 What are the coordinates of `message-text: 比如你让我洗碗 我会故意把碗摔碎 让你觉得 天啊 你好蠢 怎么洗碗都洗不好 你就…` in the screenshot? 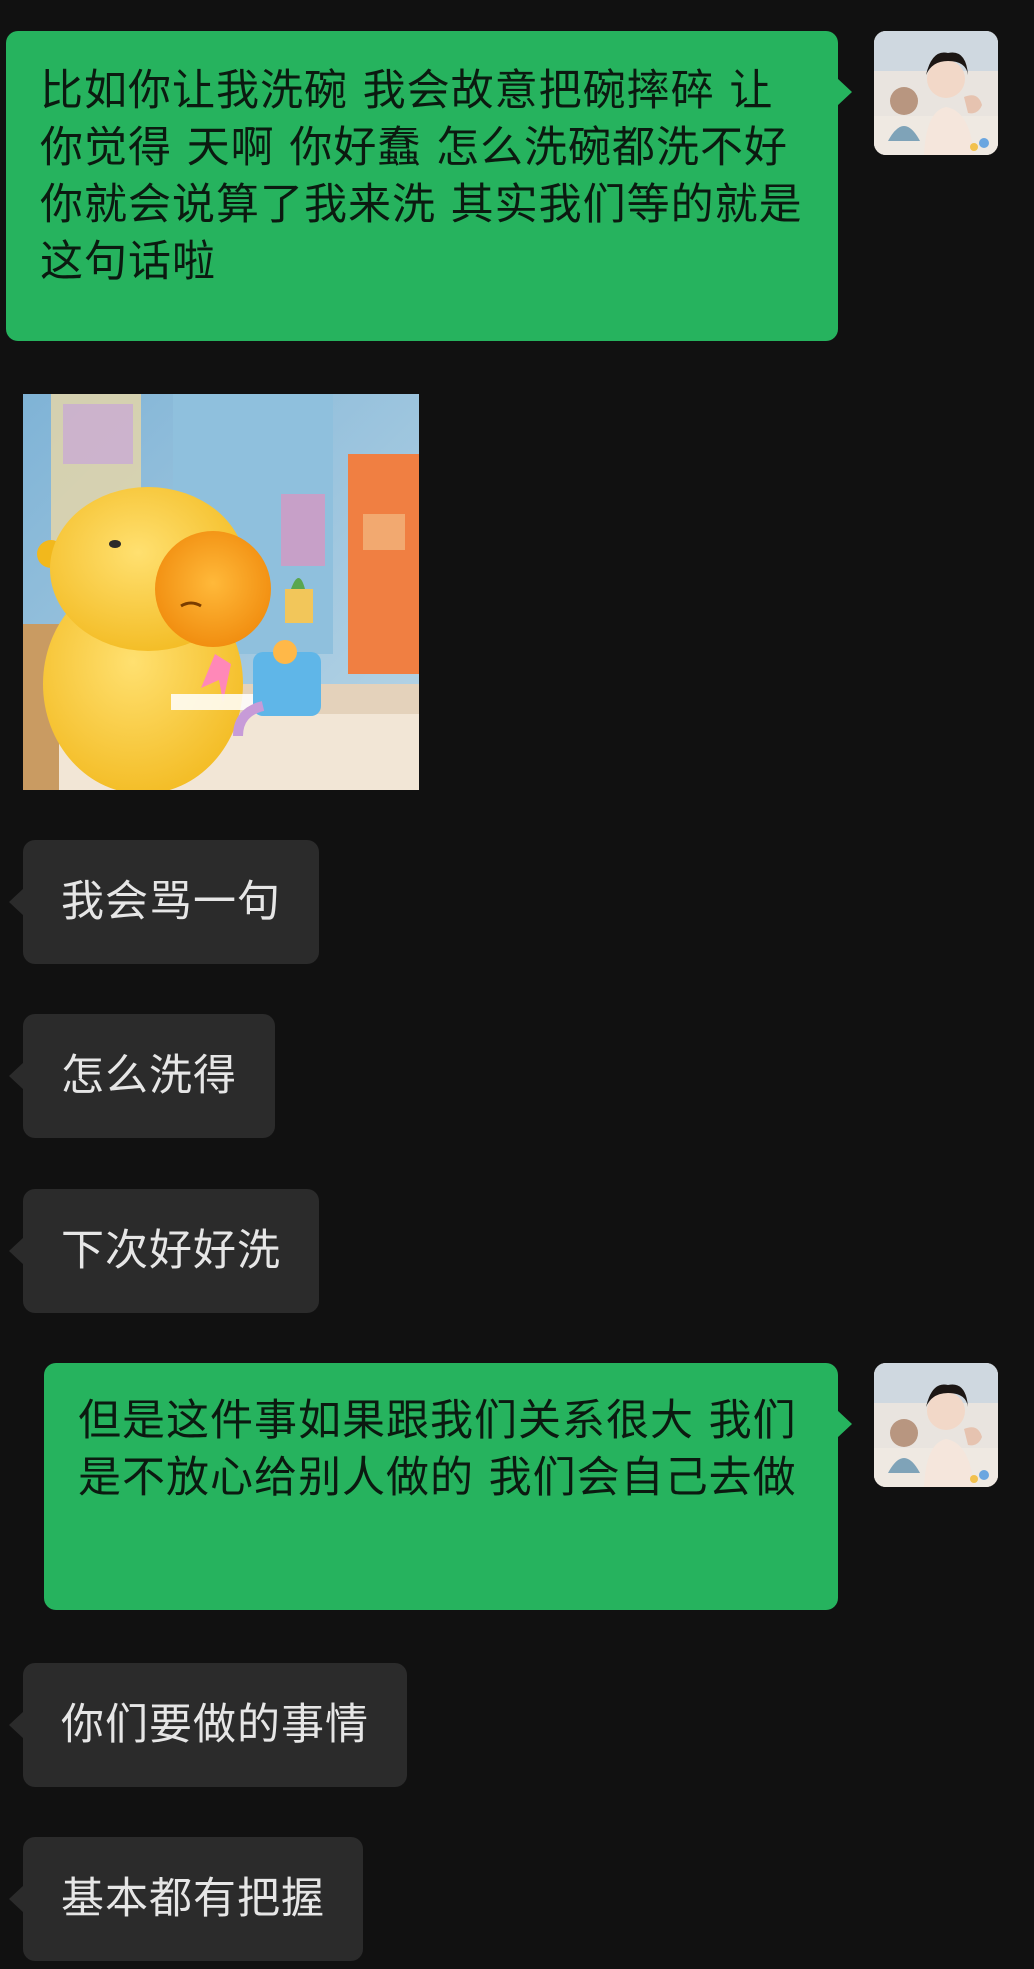 It's located at (421, 176).